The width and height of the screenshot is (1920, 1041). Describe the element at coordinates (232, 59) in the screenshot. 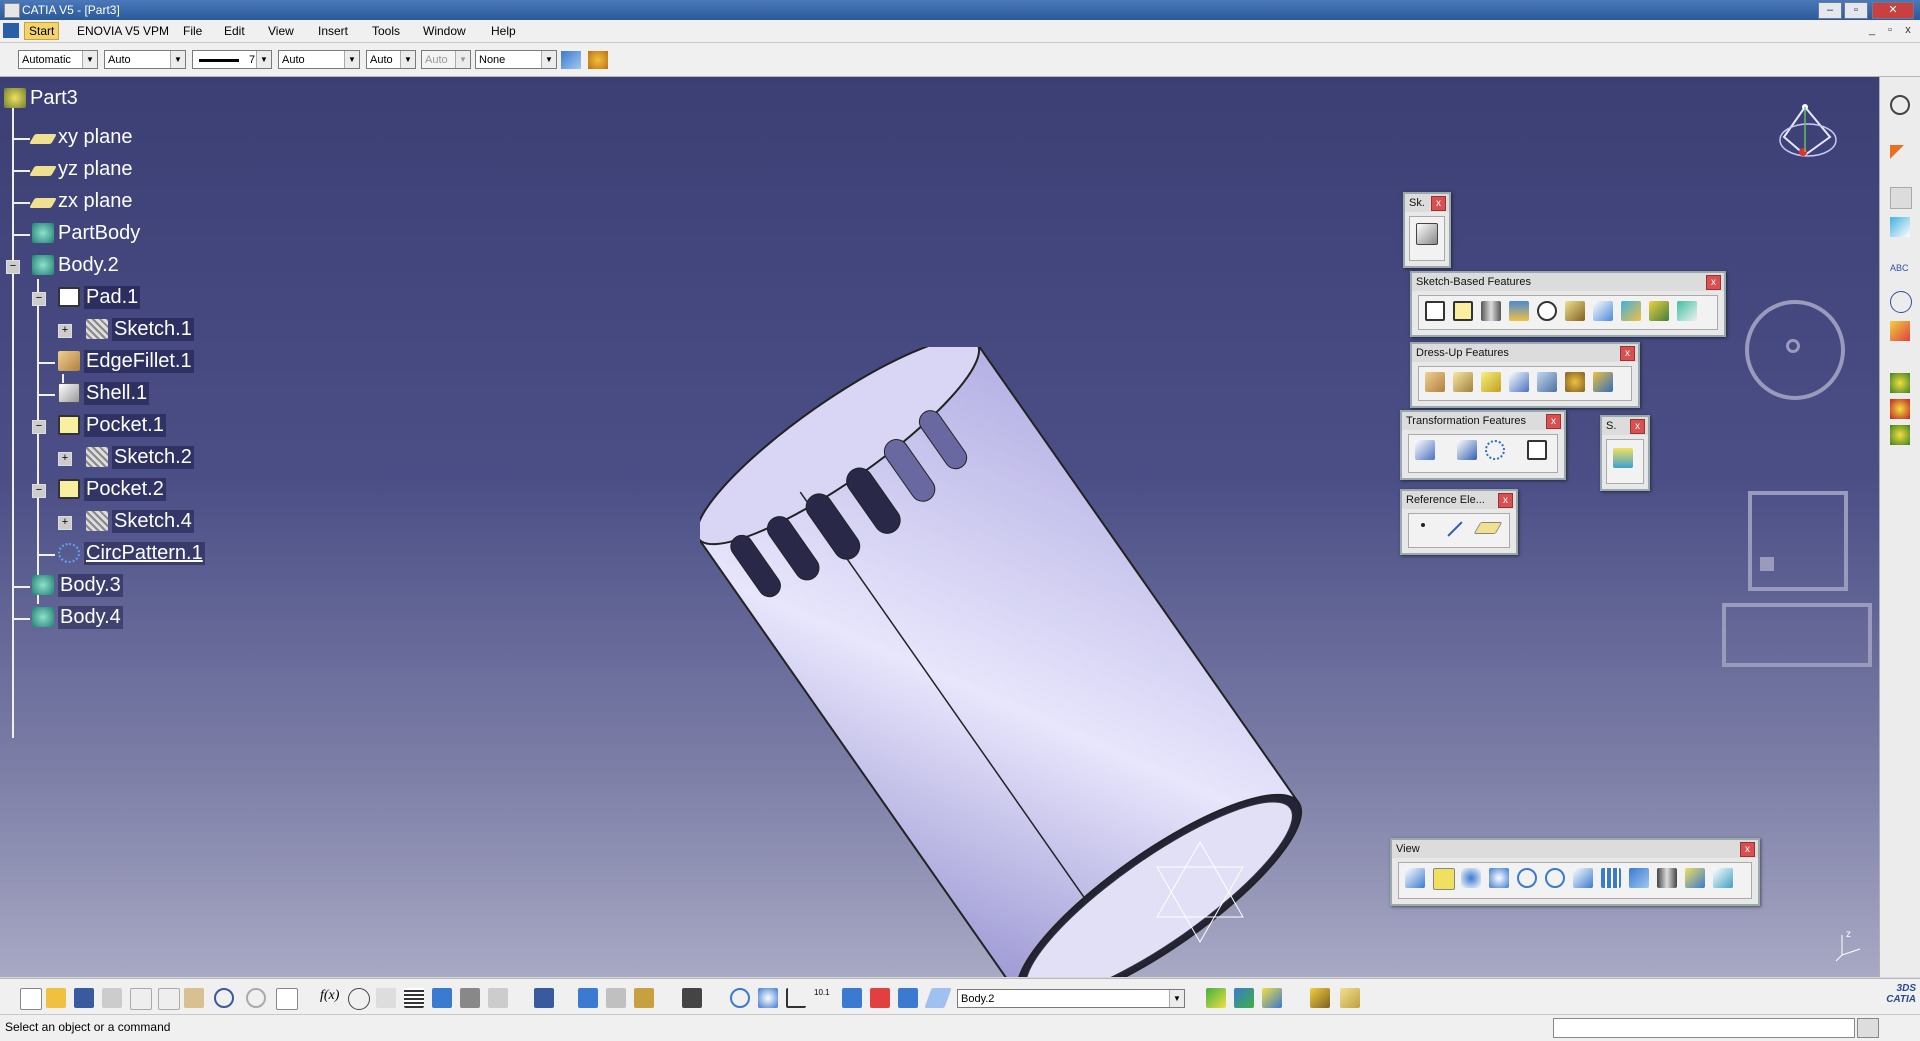

I see `line-weight-combo: 7 ▼` at that location.